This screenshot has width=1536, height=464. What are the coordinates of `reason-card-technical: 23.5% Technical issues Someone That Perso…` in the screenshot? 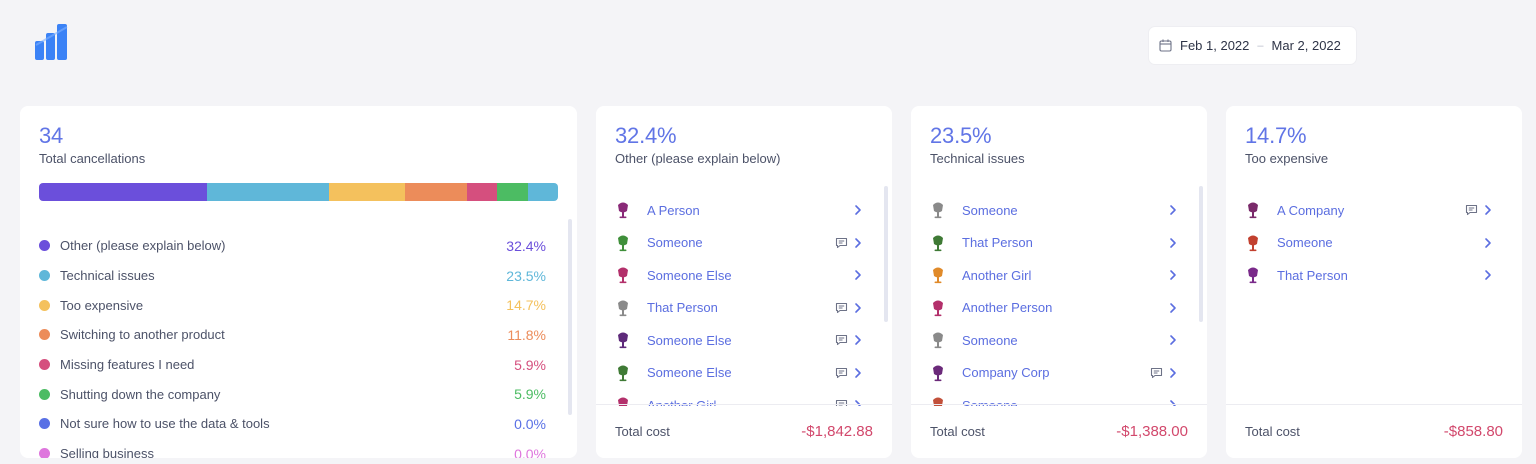 It's located at (1059, 282).